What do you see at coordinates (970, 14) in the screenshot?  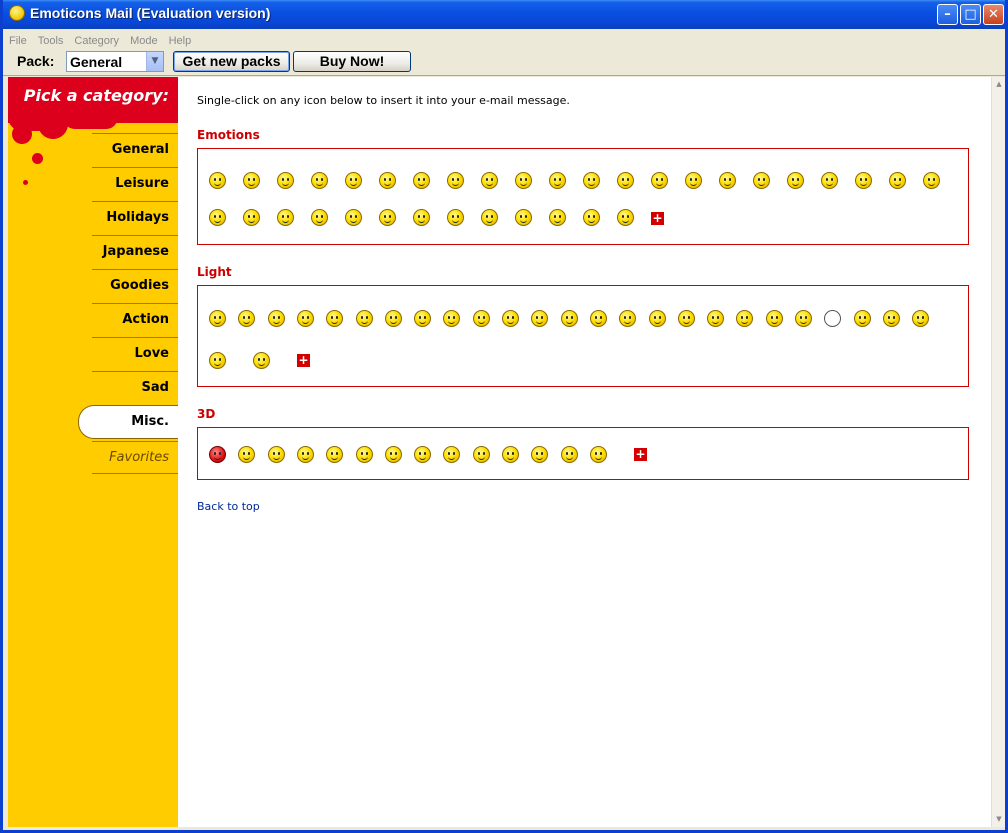 I see `maximize-button: □` at bounding box center [970, 14].